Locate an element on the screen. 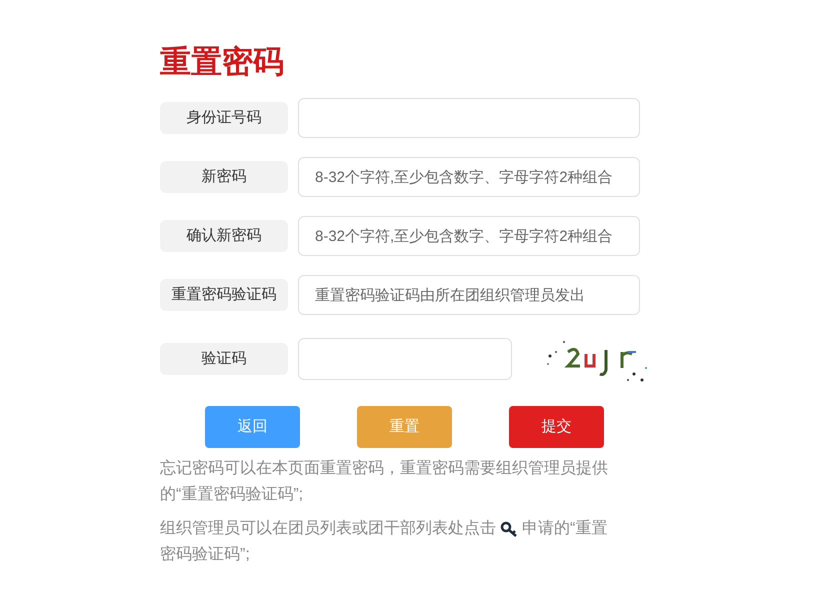 The image size is (838, 594). action-button: 返回 is located at coordinates (252, 427).